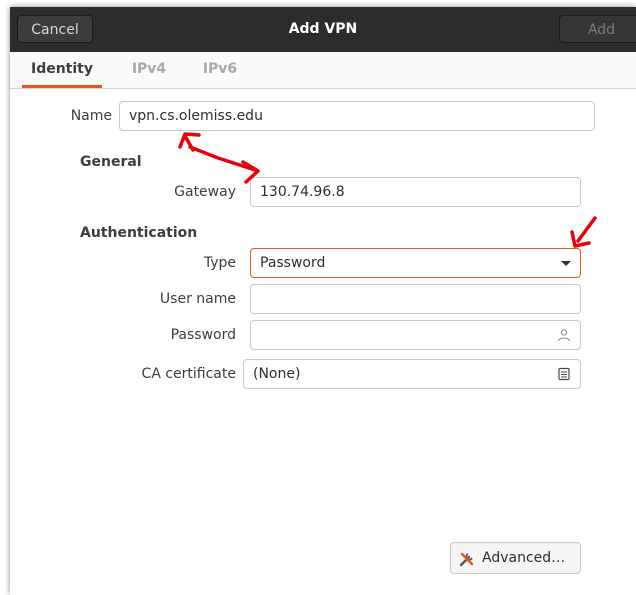 The width and height of the screenshot is (636, 595). What do you see at coordinates (197, 299) in the screenshot?
I see `username-label: User name` at bounding box center [197, 299].